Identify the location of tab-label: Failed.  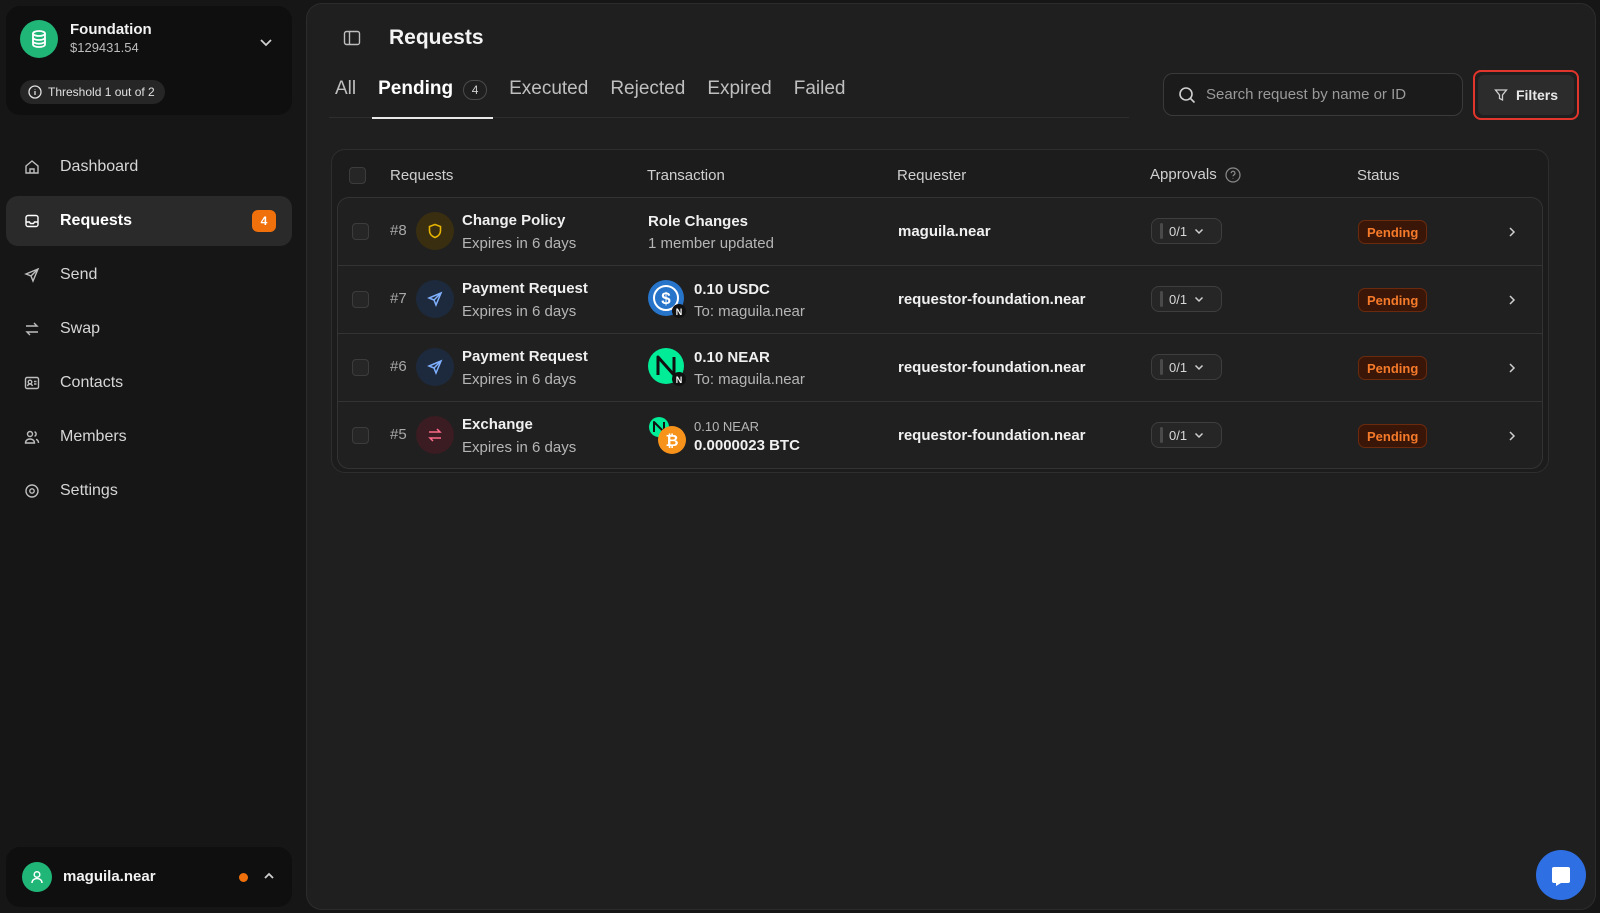
(819, 88).